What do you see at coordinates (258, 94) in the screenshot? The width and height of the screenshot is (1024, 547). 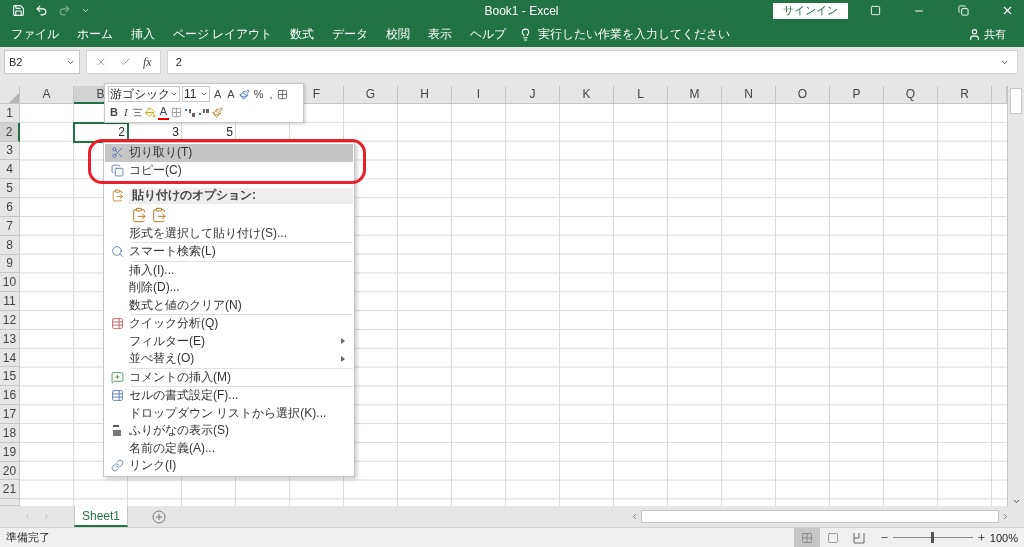 I see `percent-button: %` at bounding box center [258, 94].